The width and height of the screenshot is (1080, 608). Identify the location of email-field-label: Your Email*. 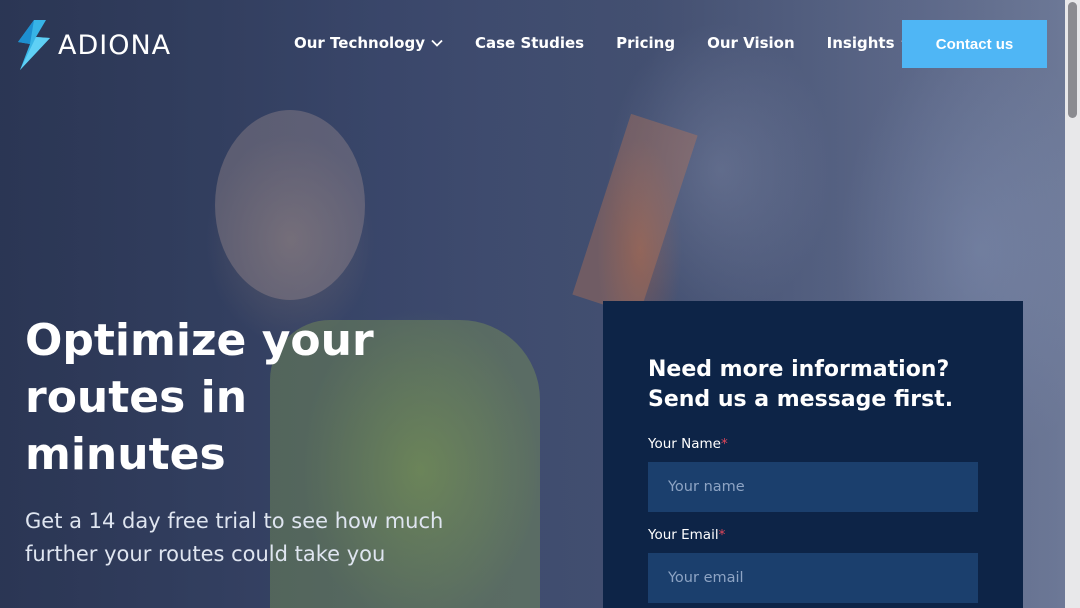
(686, 535).